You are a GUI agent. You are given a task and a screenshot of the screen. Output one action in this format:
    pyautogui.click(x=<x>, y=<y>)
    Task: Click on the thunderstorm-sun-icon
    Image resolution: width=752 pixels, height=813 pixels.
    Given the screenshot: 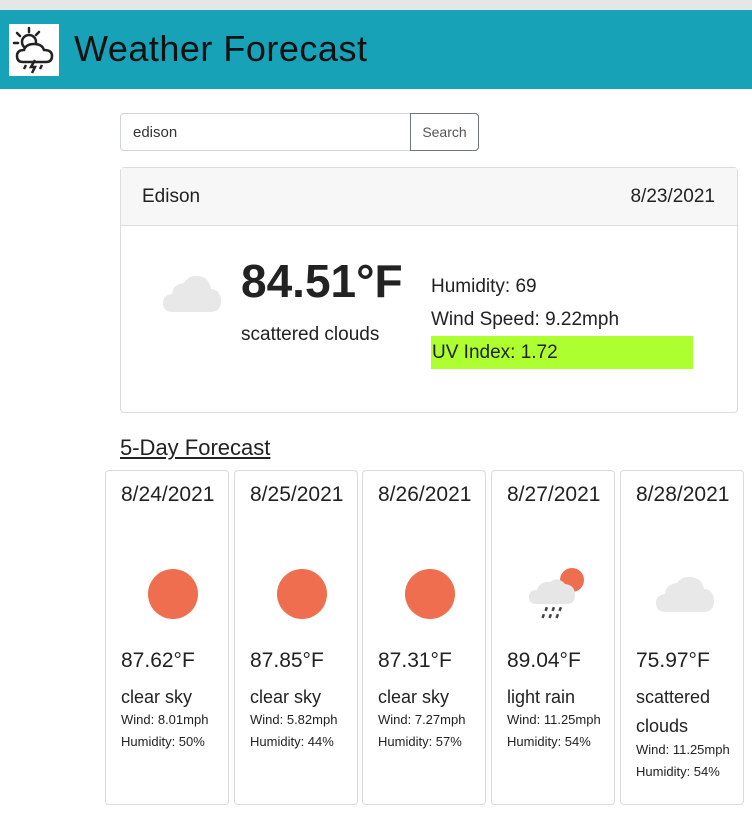 What is the action you would take?
    pyautogui.click(x=34, y=50)
    